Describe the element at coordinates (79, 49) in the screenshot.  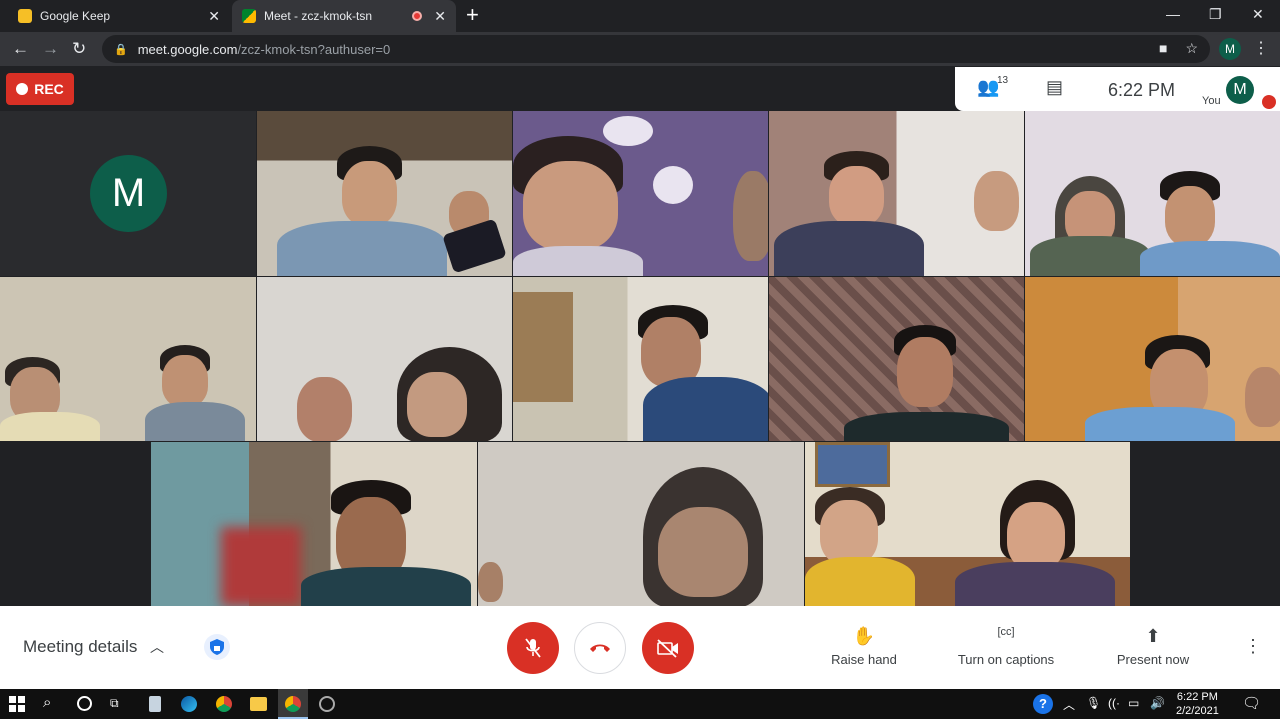
I see `reload-icon: ↻` at that location.